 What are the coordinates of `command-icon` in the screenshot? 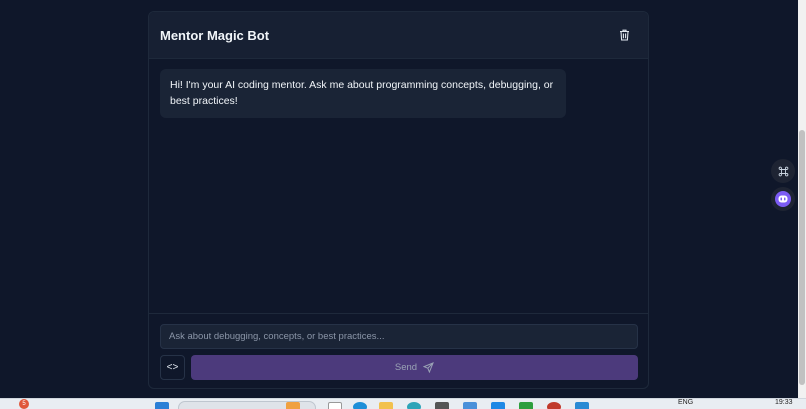 It's located at (783, 171).